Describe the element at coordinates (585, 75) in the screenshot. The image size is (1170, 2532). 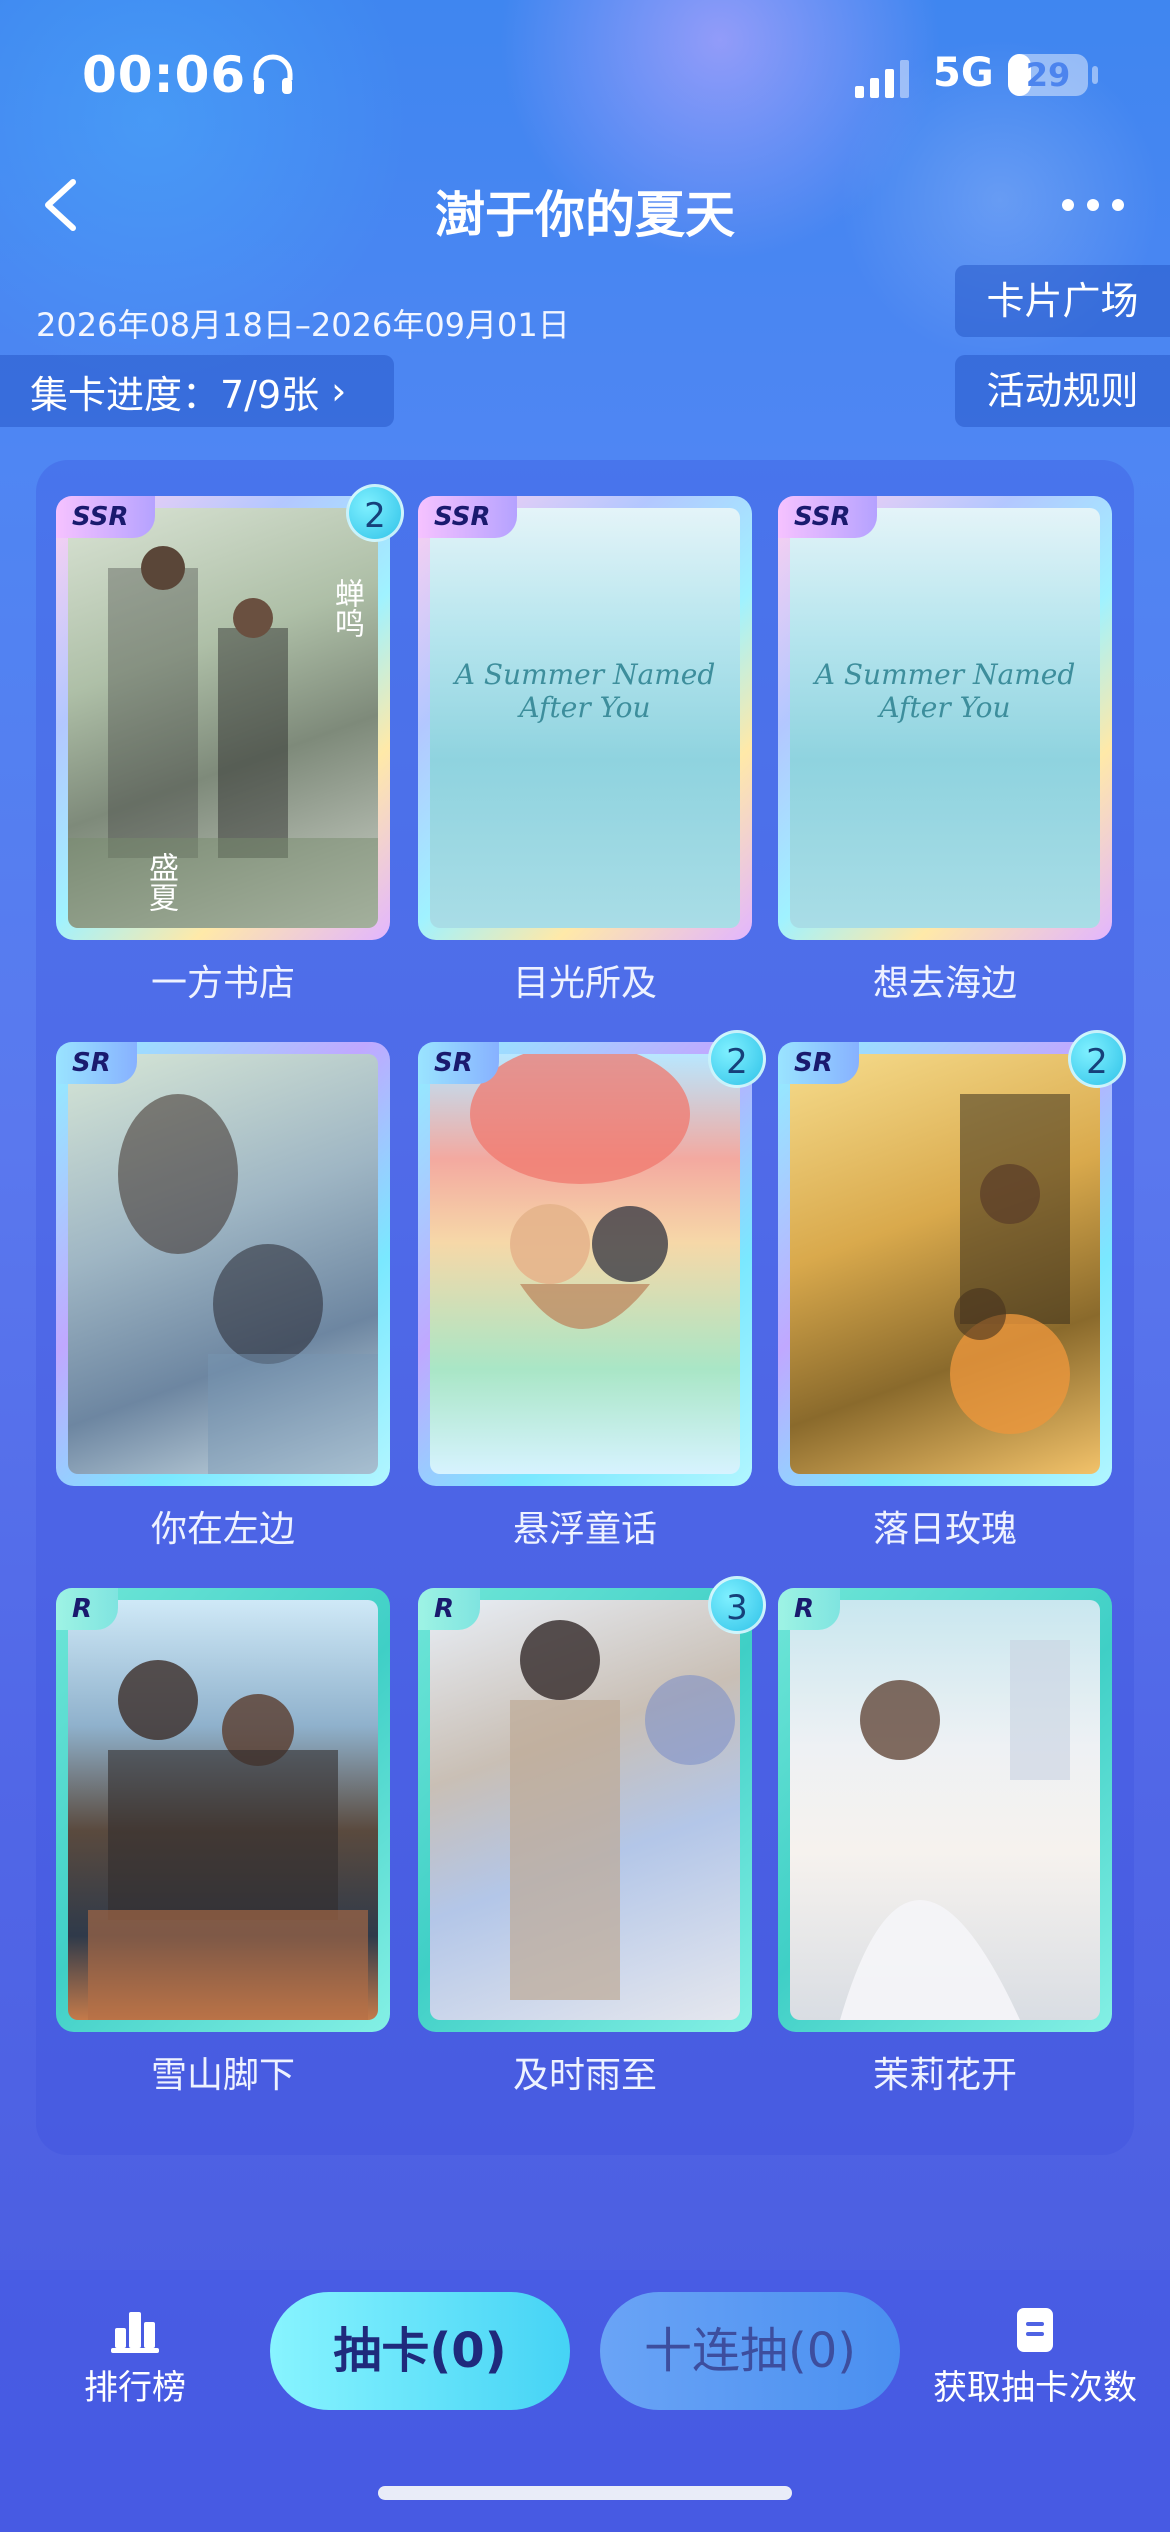
I see `status-bar: 00:06 5G 29` at that location.